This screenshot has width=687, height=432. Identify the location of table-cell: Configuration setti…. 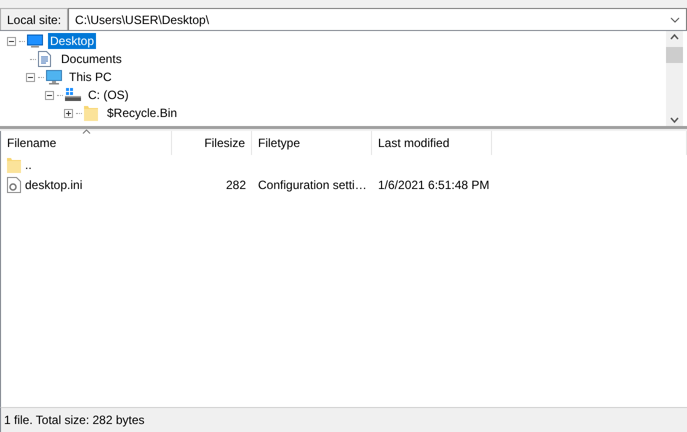
(312, 185).